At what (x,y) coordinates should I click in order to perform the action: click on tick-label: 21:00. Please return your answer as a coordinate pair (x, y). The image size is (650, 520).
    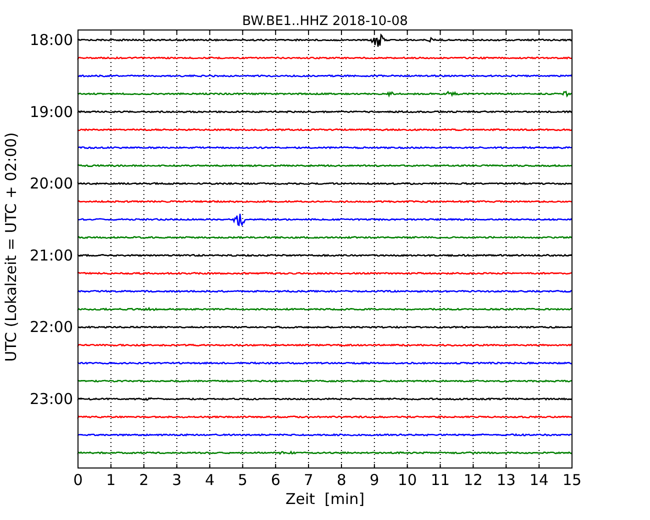
    Looking at the image, I should click on (51, 255).